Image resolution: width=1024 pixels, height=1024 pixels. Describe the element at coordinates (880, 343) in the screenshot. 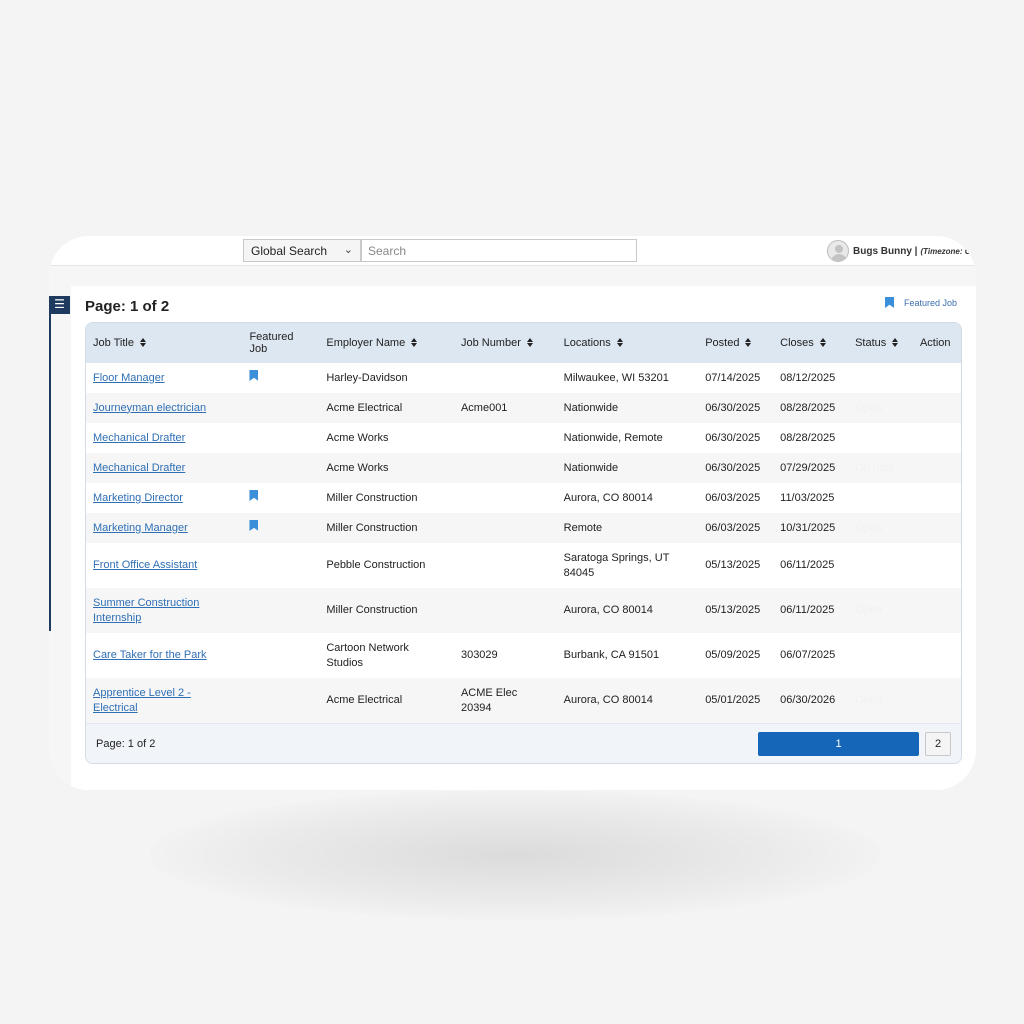

I see `column-header-status: Status` at that location.